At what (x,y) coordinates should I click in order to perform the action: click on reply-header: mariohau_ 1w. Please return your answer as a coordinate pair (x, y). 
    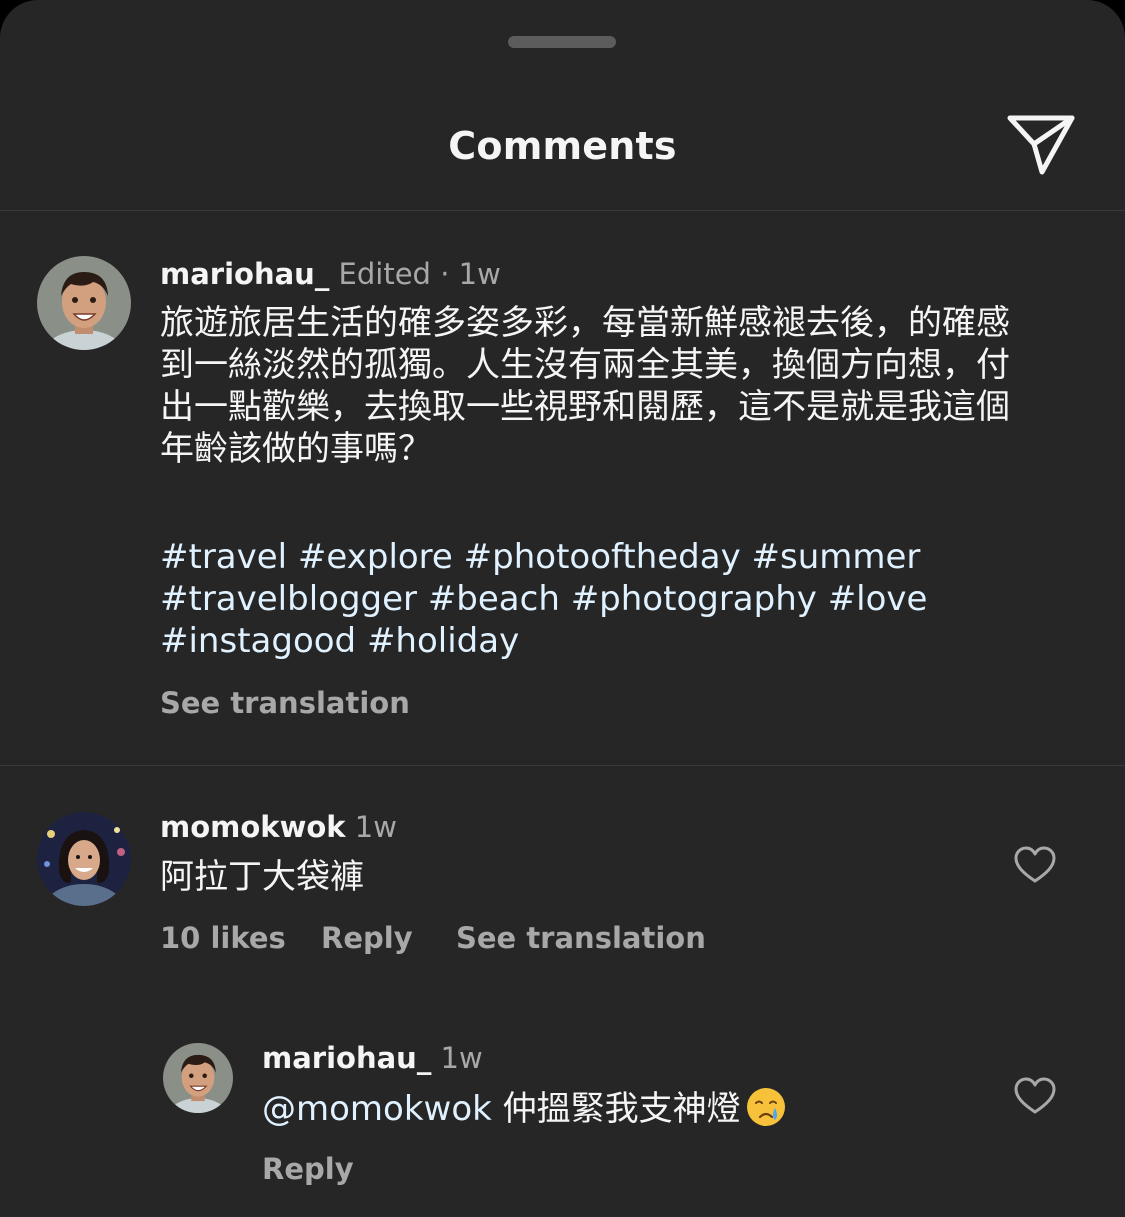
    Looking at the image, I should click on (372, 1058).